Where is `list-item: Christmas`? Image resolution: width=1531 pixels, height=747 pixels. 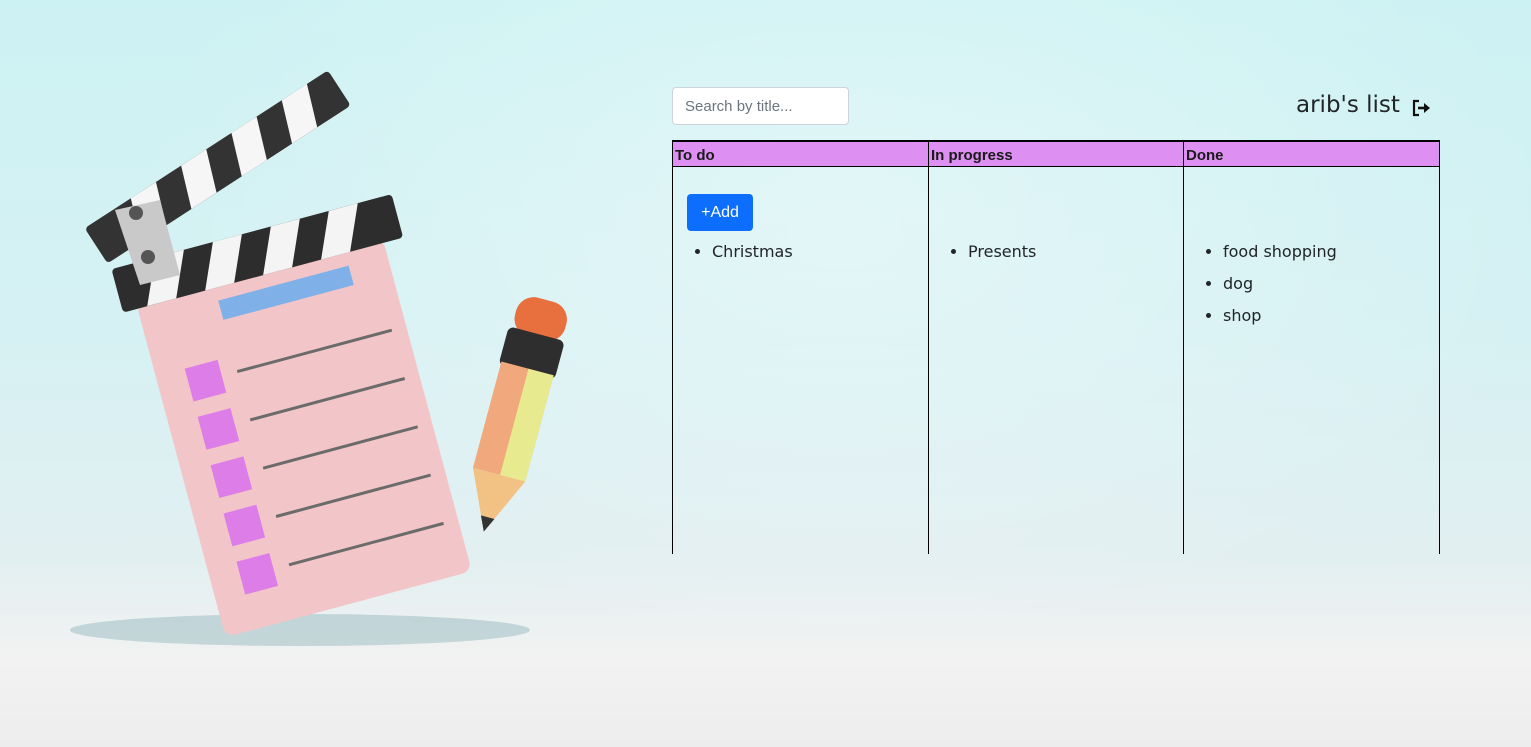
list-item: Christmas is located at coordinates (752, 257).